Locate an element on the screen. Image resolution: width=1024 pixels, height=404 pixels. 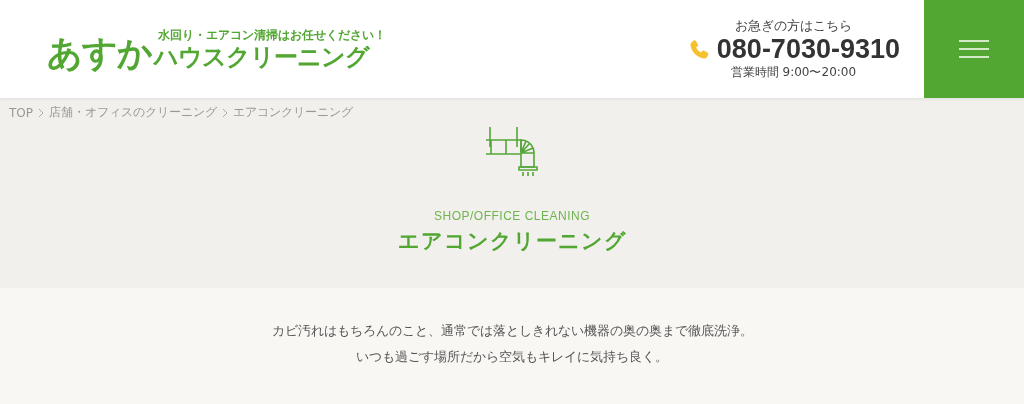
breadcrumb-link: 店舗・オフィスのクリーニング is located at coordinates (133, 112).